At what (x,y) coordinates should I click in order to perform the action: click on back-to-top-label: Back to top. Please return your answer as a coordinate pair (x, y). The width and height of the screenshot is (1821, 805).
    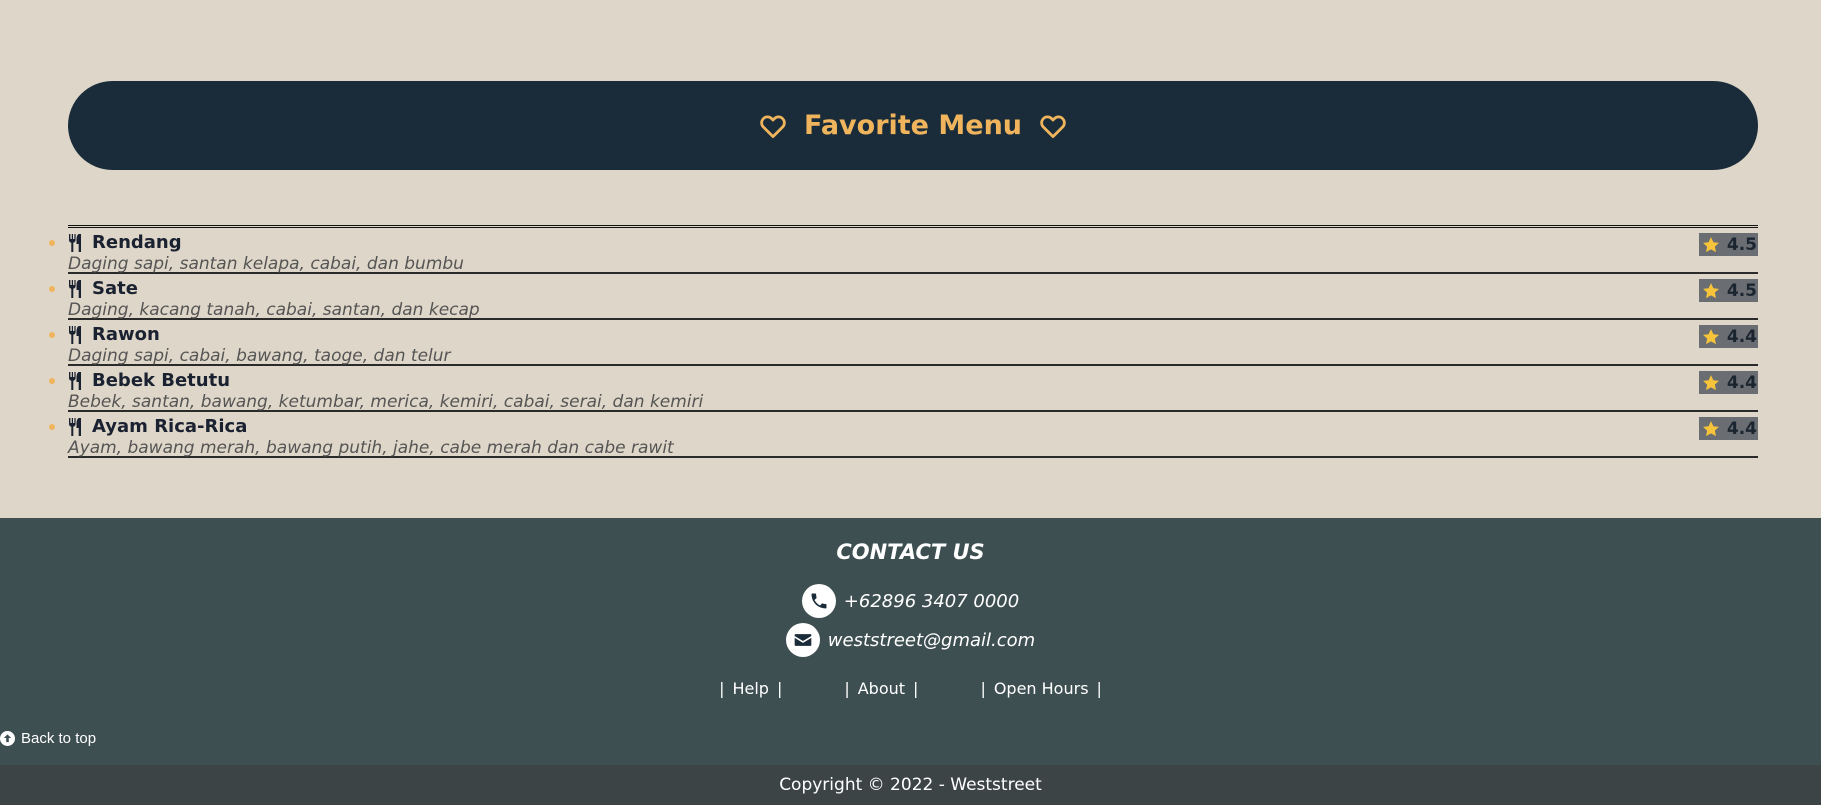
    Looking at the image, I should click on (58, 738).